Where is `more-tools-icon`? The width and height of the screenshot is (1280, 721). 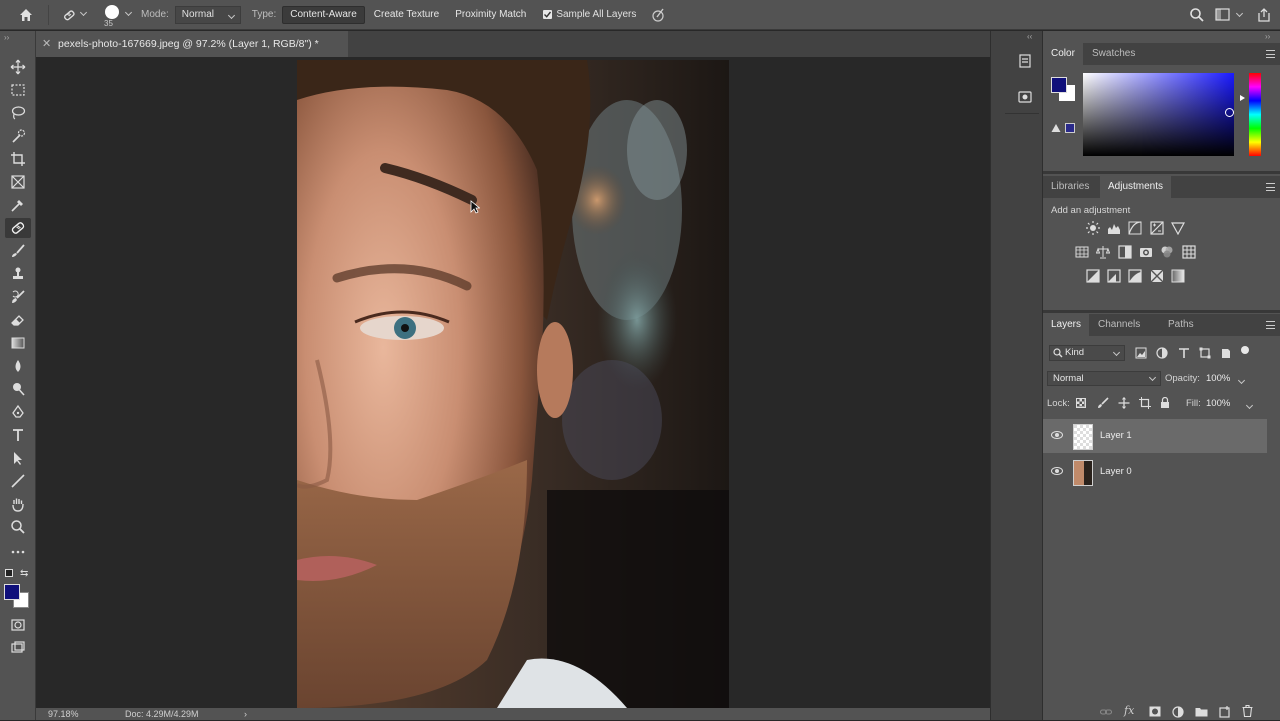 more-tools-icon is located at coordinates (18, 552).